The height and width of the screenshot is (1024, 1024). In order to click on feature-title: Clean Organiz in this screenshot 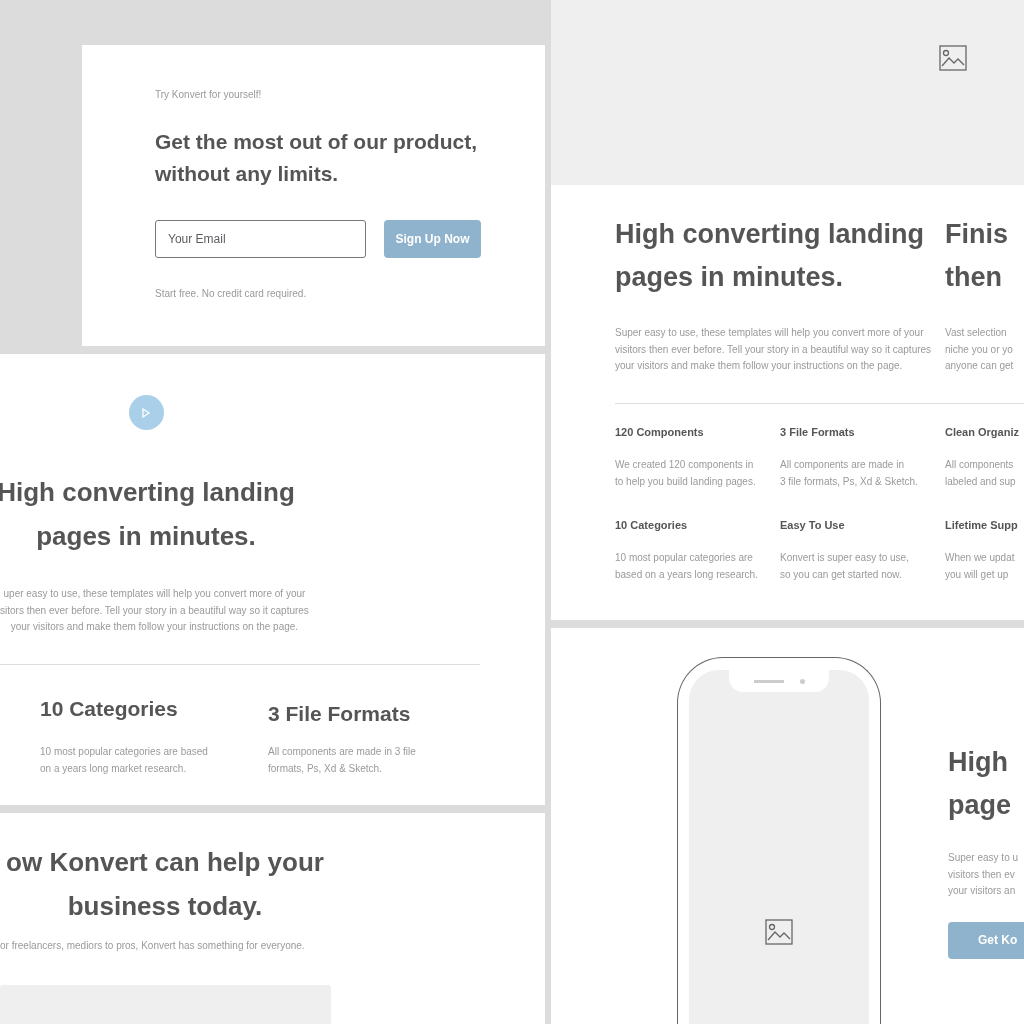, I will do `click(982, 432)`.